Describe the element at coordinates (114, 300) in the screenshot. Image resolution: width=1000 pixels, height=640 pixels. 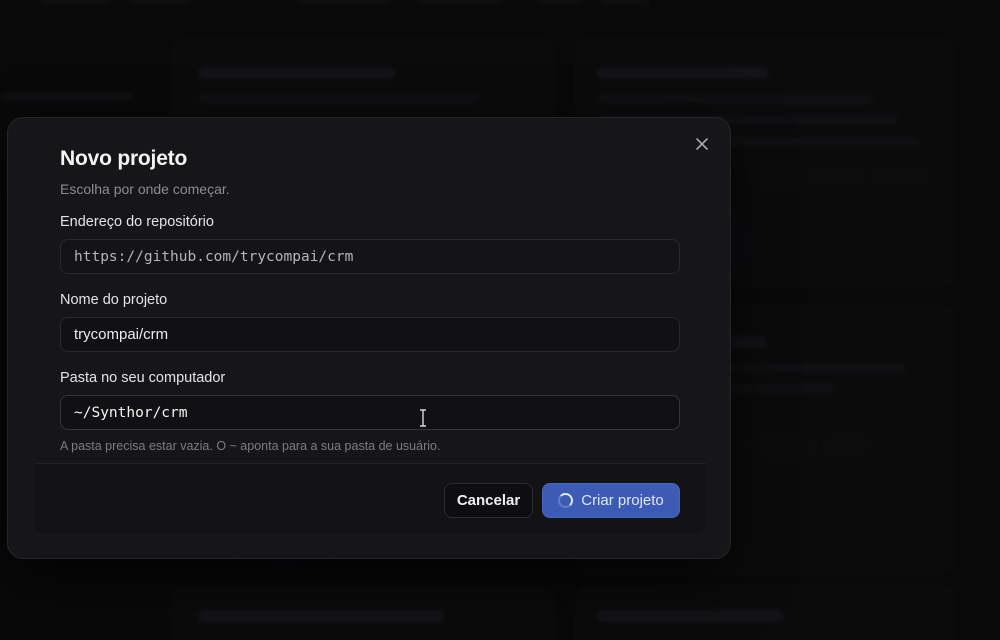
I see `project-name-label: Nome do projeto` at that location.